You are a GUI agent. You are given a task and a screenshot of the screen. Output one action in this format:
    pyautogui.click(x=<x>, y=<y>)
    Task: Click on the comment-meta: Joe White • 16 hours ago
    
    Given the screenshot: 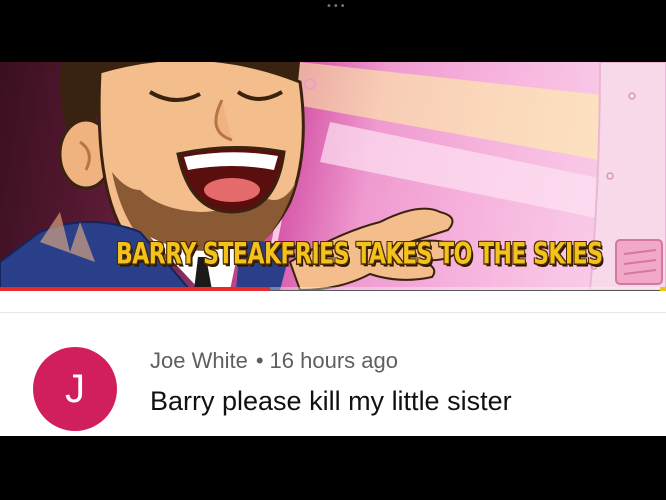 What is the action you would take?
    pyautogui.click(x=274, y=361)
    